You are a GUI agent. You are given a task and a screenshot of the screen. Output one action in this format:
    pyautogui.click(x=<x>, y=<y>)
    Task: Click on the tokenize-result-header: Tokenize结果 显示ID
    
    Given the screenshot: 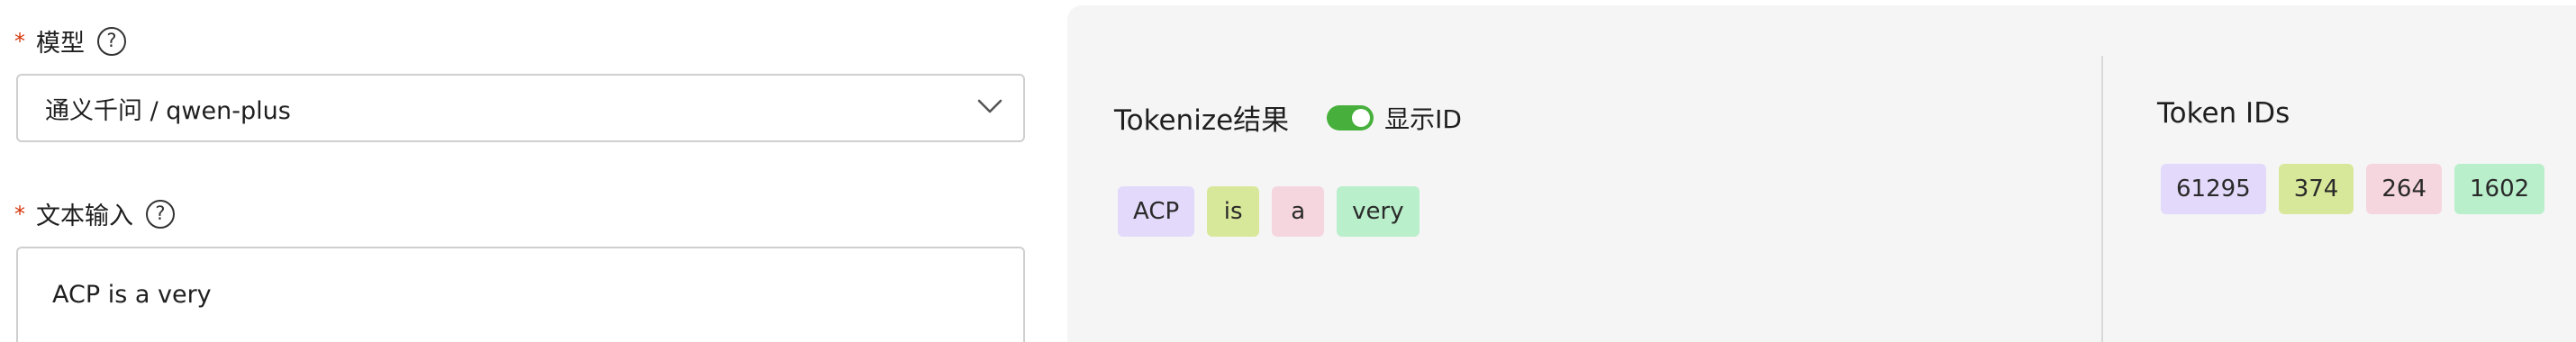 What is the action you would take?
    pyautogui.click(x=1288, y=118)
    